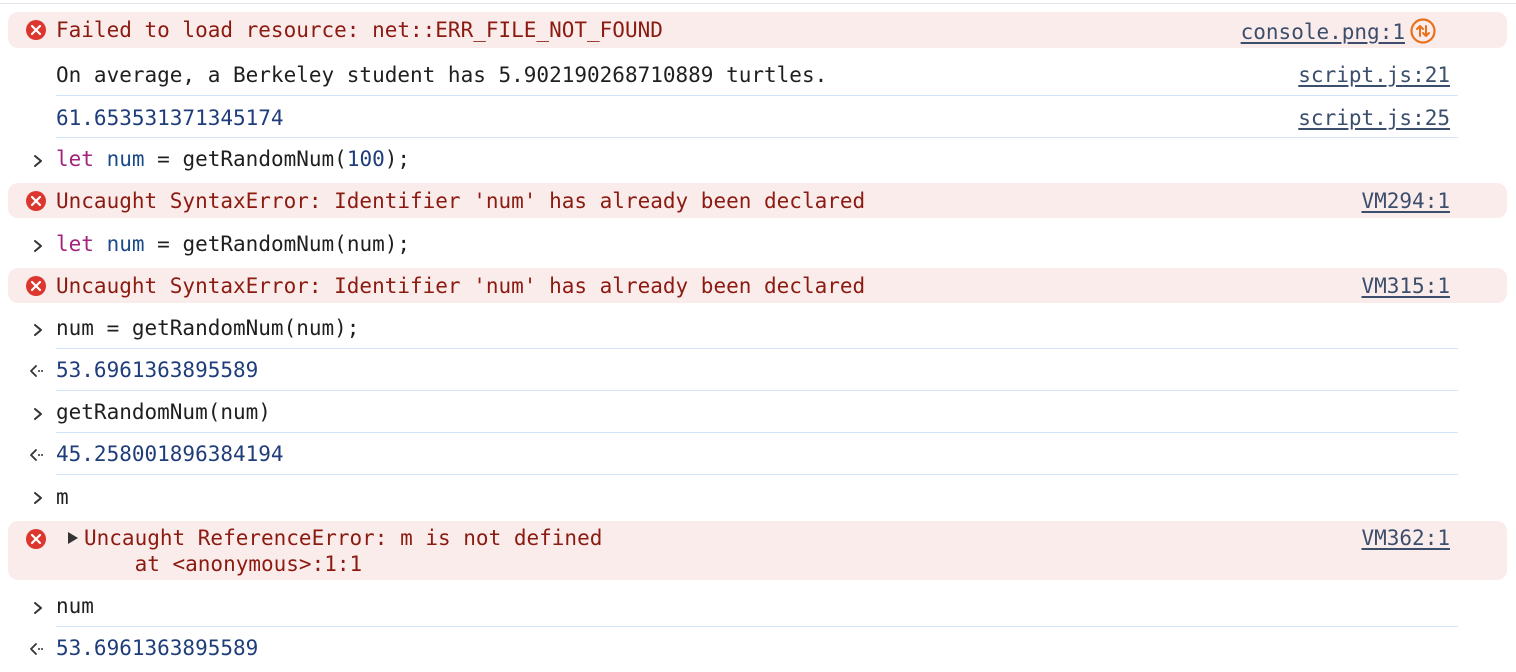 This screenshot has height=672, width=1516. Describe the element at coordinates (757, 117) in the screenshot. I see `console-message-log: 61.653531371345174 script.js:25` at that location.